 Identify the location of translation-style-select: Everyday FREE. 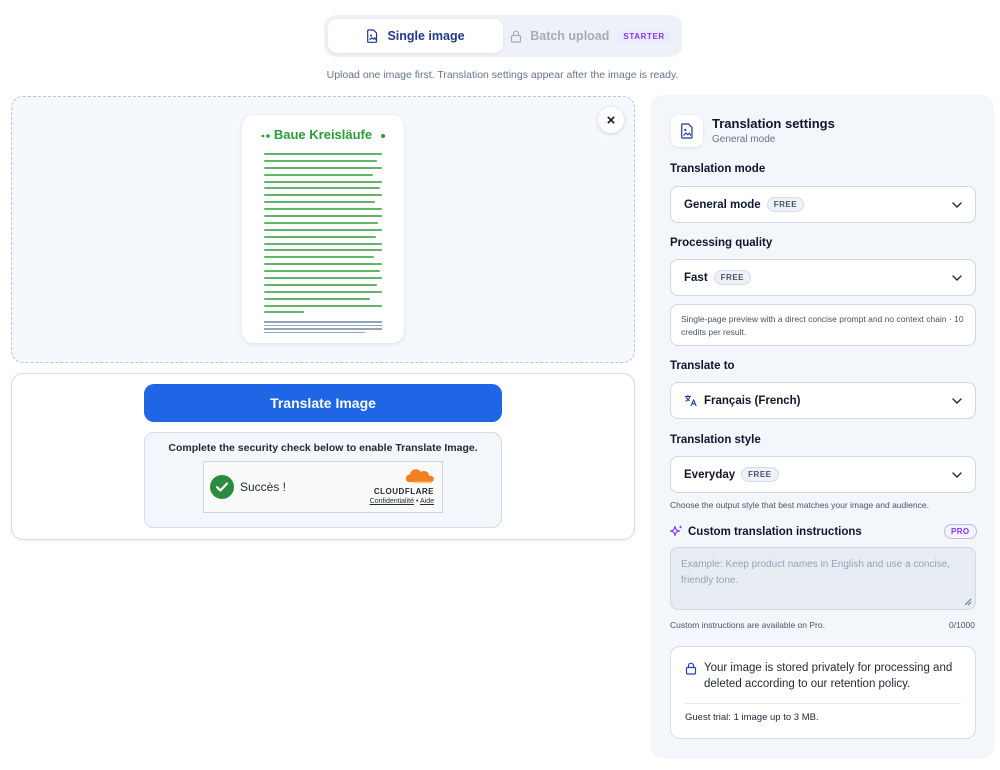
(823, 474).